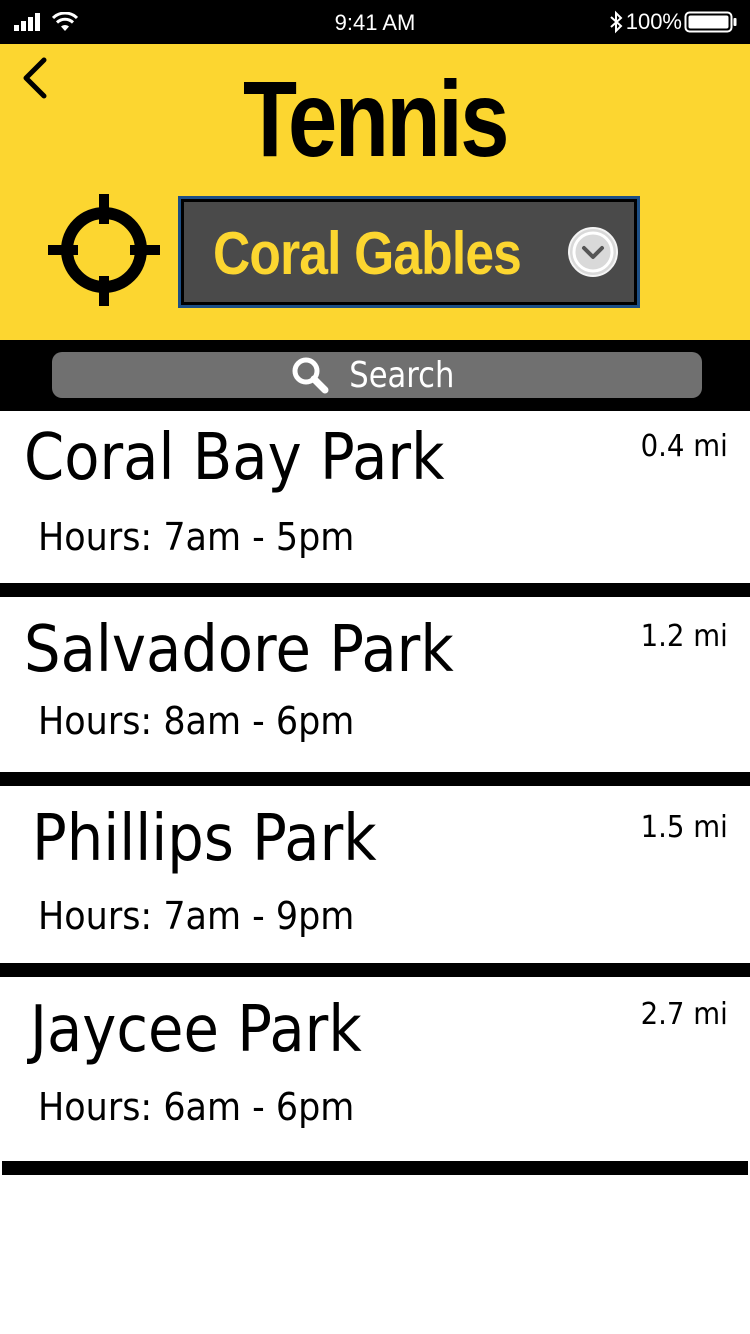 This screenshot has height=1334, width=750. I want to click on status-right: 100%, so click(673, 22).